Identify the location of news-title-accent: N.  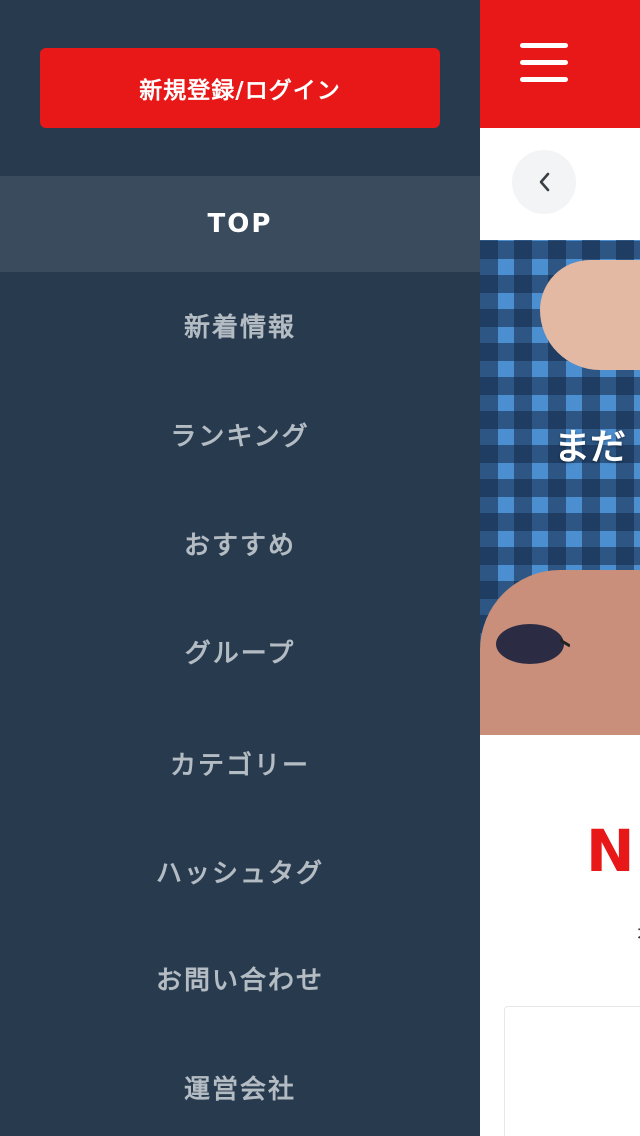
(611, 851).